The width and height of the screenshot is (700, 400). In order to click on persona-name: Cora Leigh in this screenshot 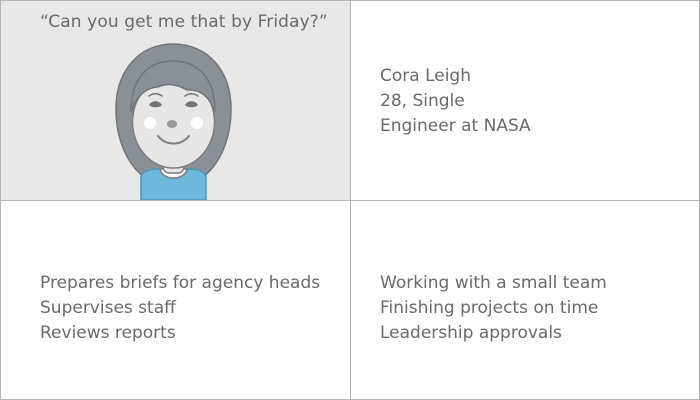, I will do `click(426, 76)`.